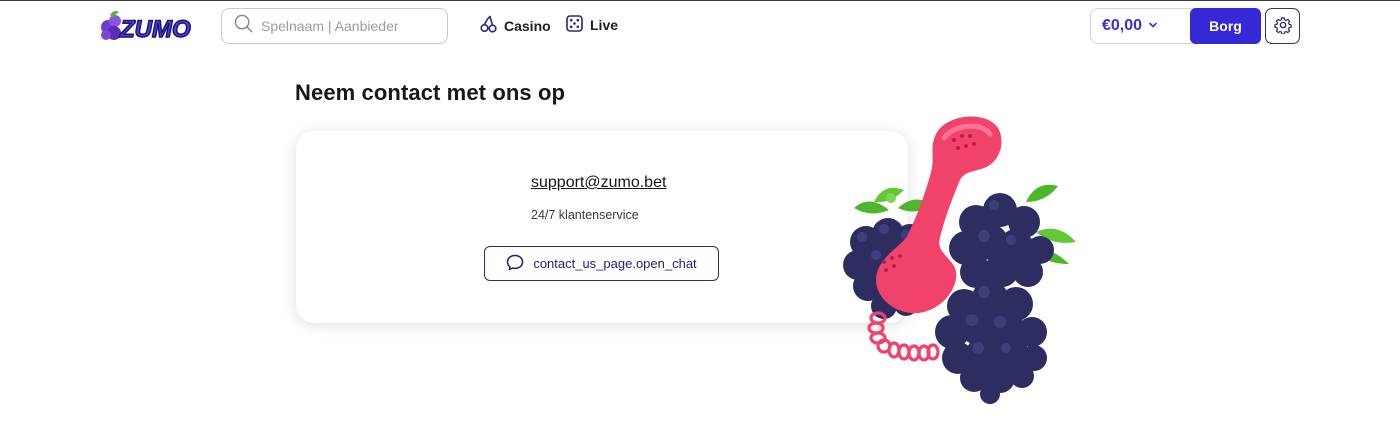 Image resolution: width=1400 pixels, height=435 pixels. What do you see at coordinates (585, 215) in the screenshot?
I see `service-hours-text: 24/7 klantenservice` at bounding box center [585, 215].